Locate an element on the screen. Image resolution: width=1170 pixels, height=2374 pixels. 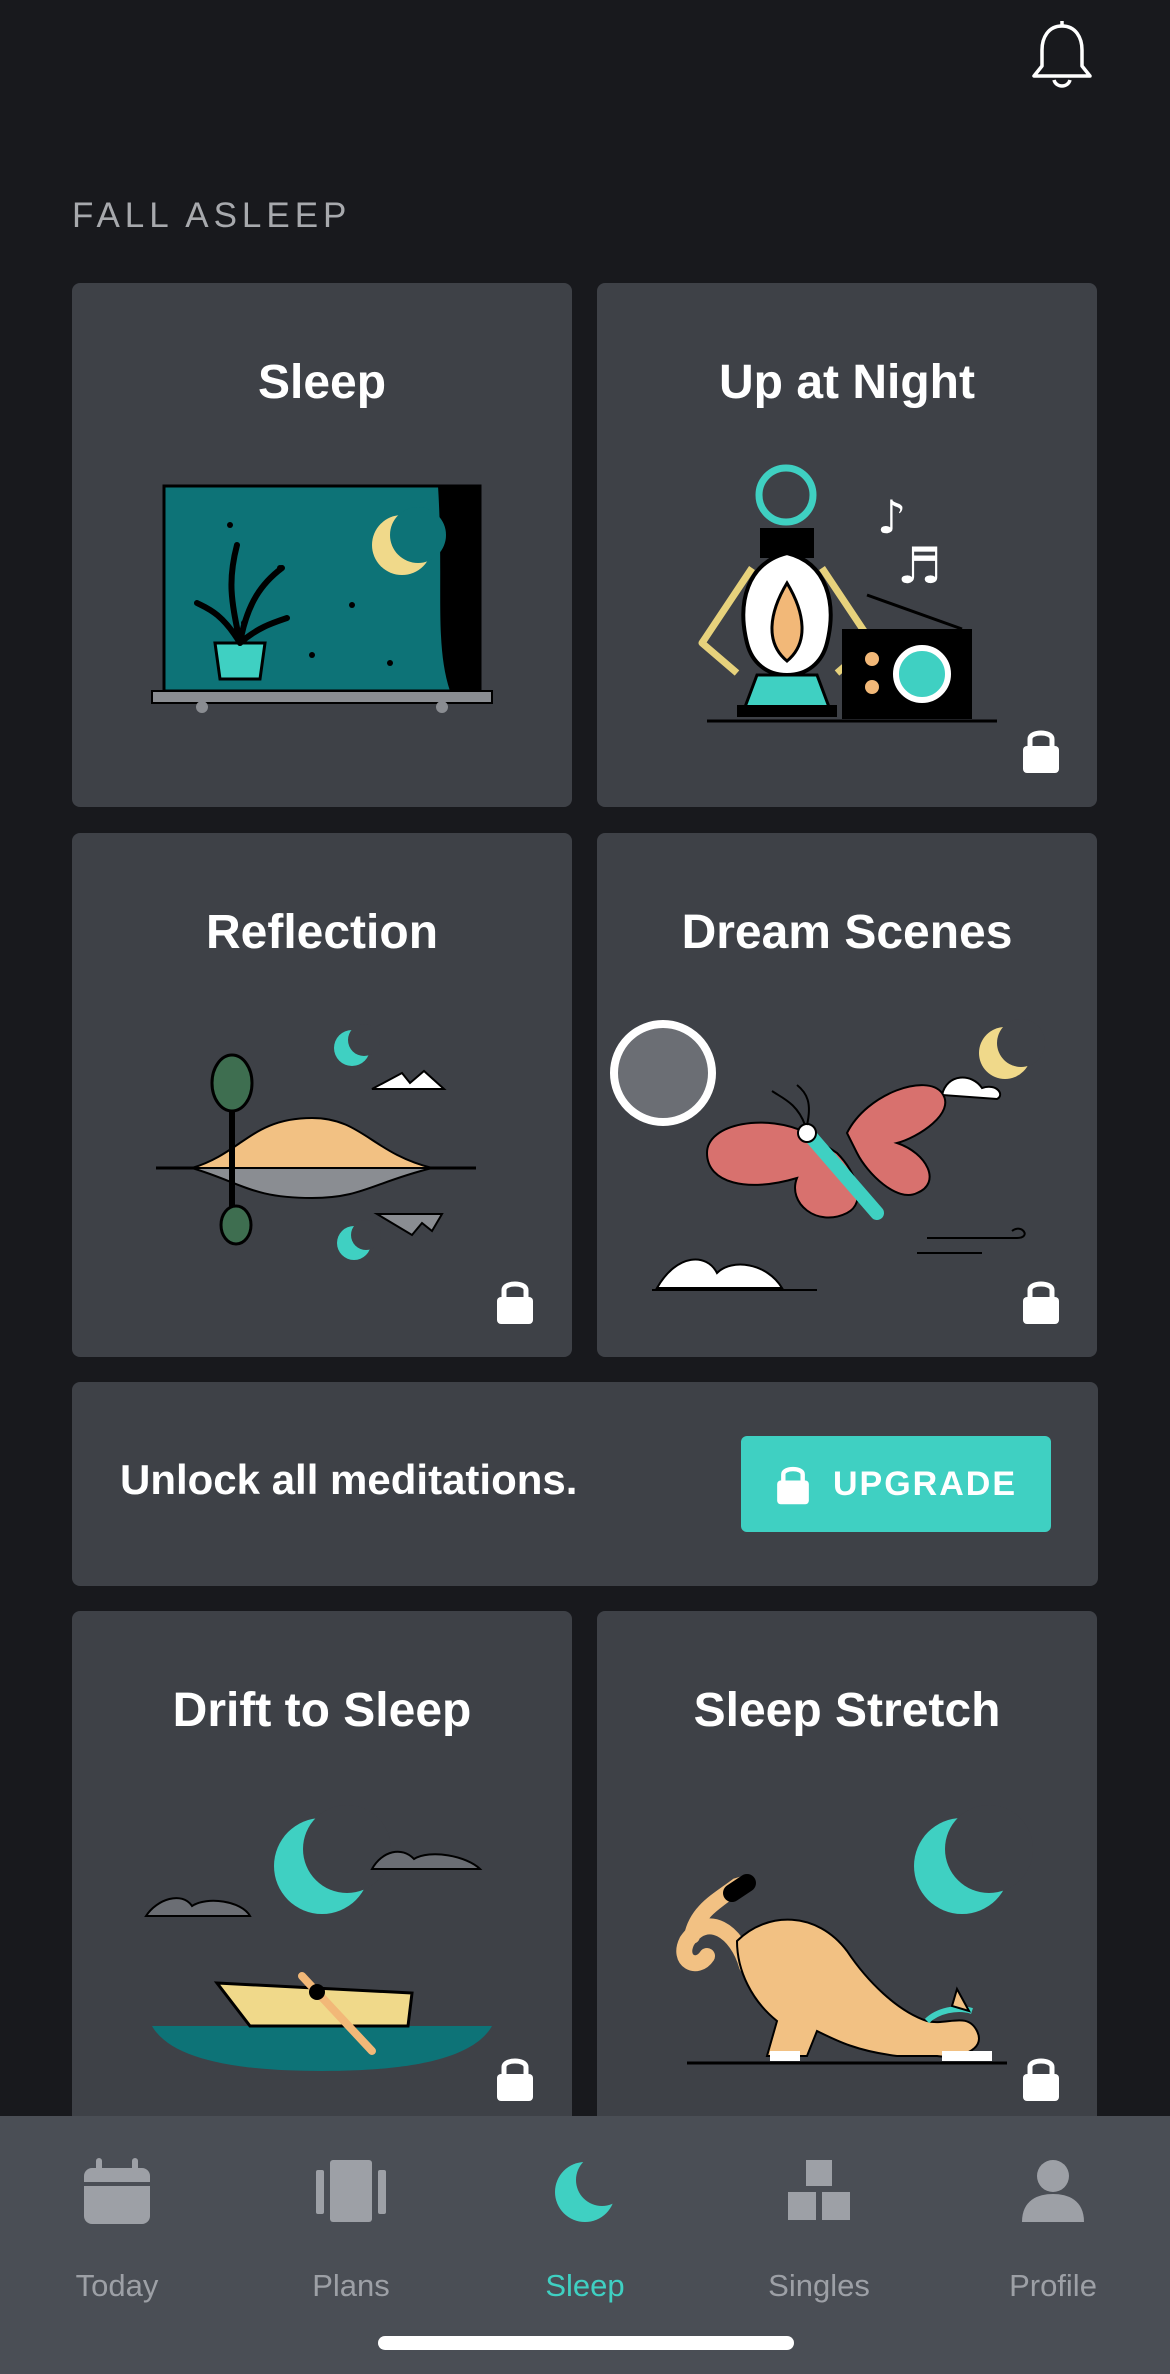
tab-label: Plans is located at coordinates (351, 2285).